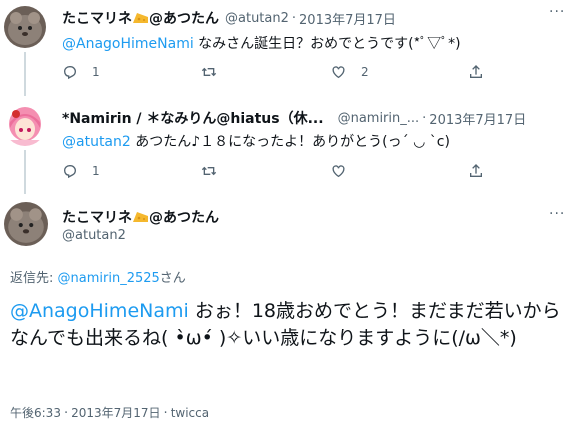 The width and height of the screenshot is (577, 424). What do you see at coordinates (261, 44) in the screenshot?
I see `tweet-text: @AnagoHimeNami なみさん誕生日？おめでとうです(*ﾟ▽ﾟ*)` at bounding box center [261, 44].